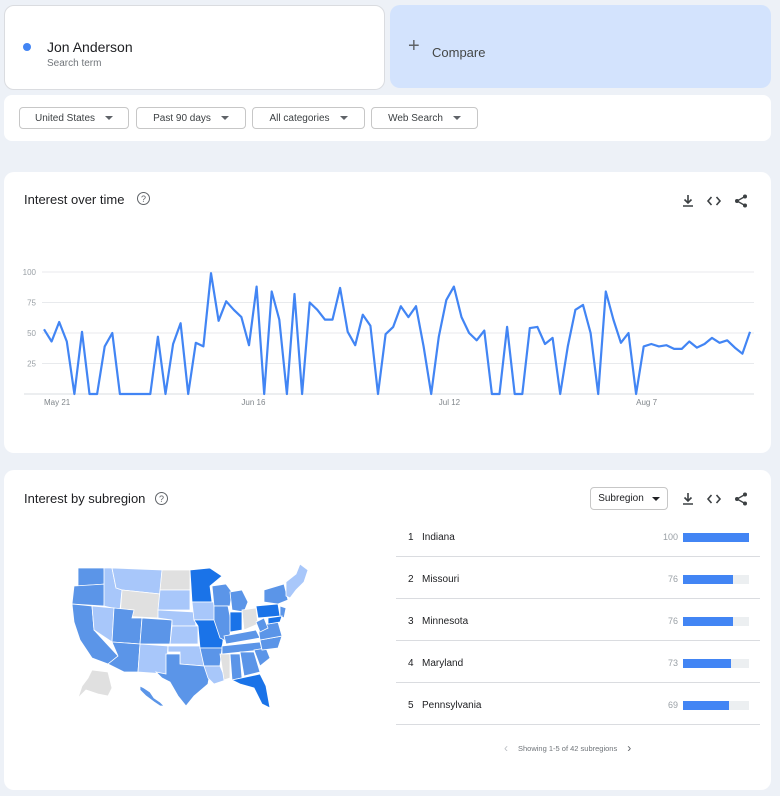 Image resolution: width=780 pixels, height=796 pixels. Describe the element at coordinates (194, 47) in the screenshot. I see `search-term-card: Jon Anderson Search term` at that location.